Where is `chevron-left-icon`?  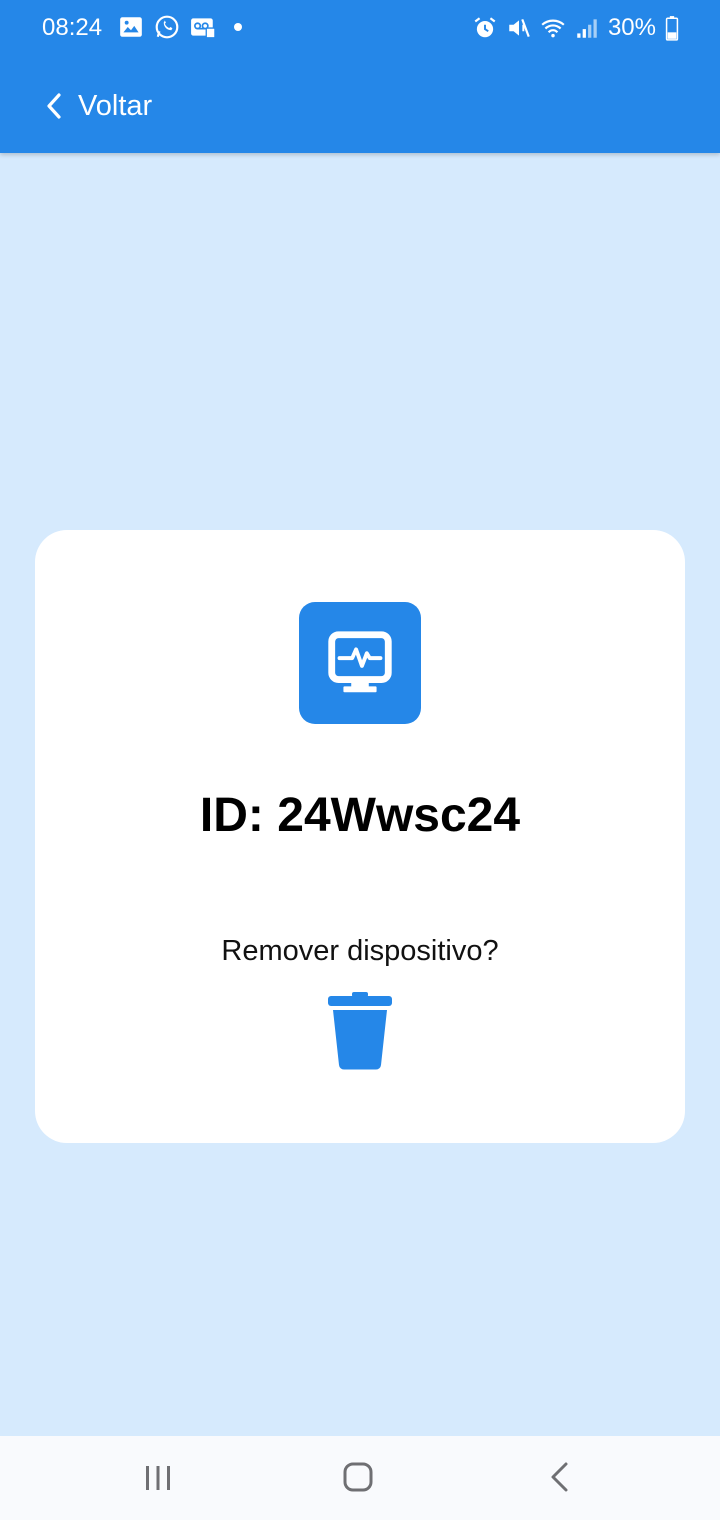
chevron-left-icon is located at coordinates (54, 106).